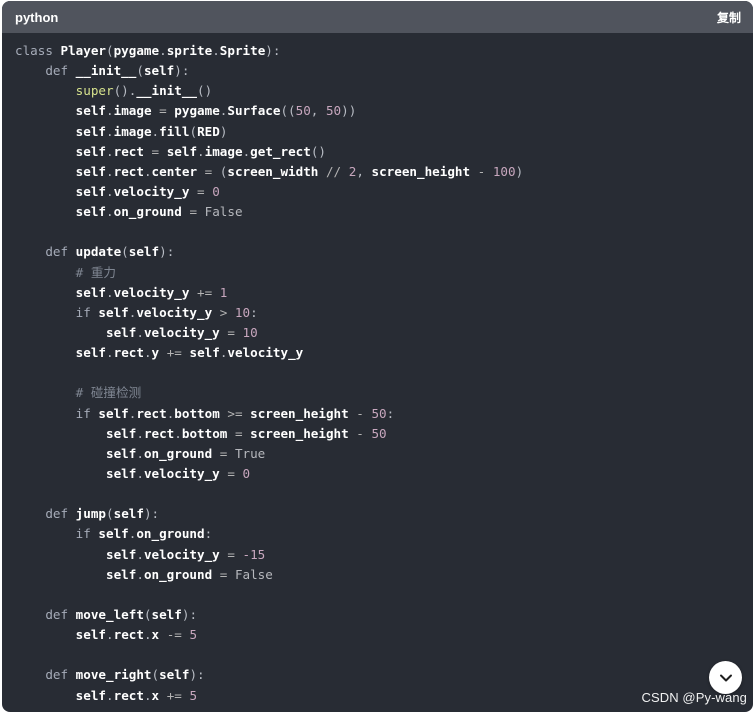  Describe the element at coordinates (113, 675) in the screenshot. I see `code-token: move_right` at that location.